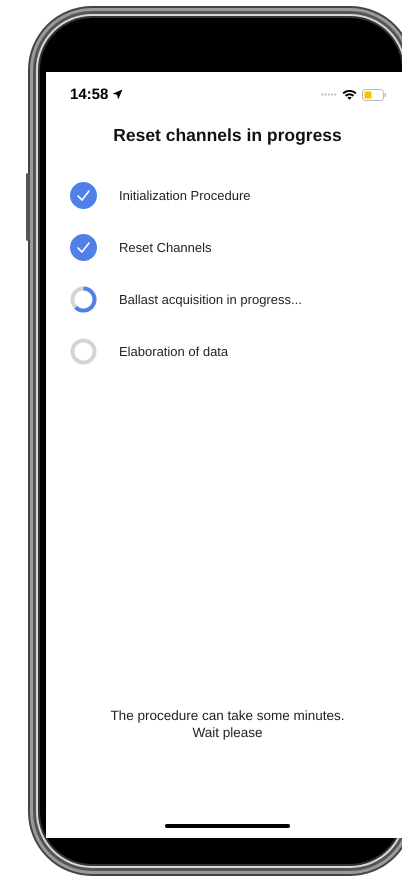 This screenshot has height=888, width=402. What do you see at coordinates (227, 135) in the screenshot?
I see `screen-title: Reset channels in progress` at bounding box center [227, 135].